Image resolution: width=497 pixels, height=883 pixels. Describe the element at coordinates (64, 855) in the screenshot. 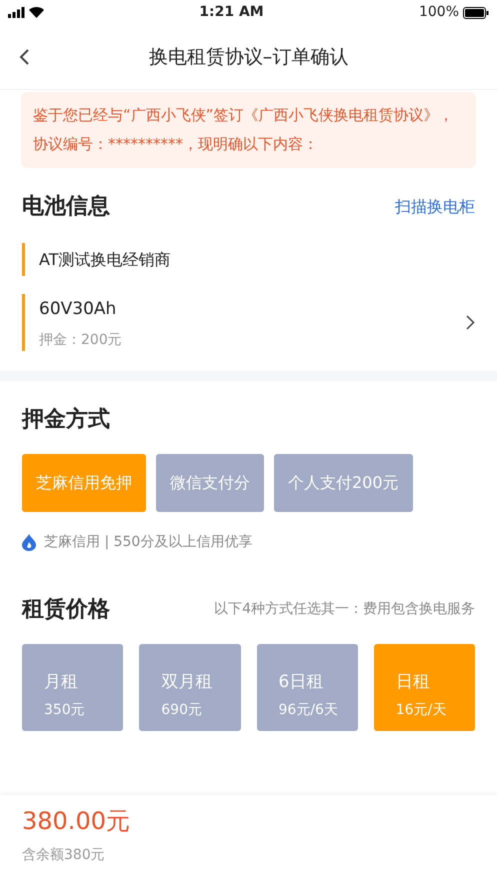

I see `balance-note: 含余额380元` at that location.